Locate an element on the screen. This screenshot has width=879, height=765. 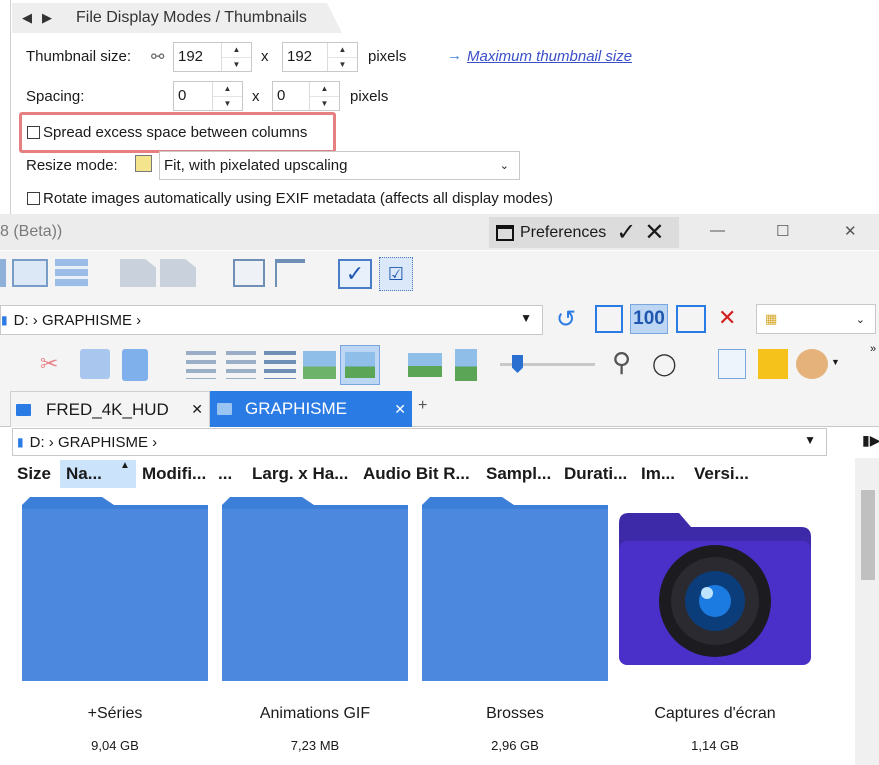
hidden-files-icon is located at coordinates (138, 273).